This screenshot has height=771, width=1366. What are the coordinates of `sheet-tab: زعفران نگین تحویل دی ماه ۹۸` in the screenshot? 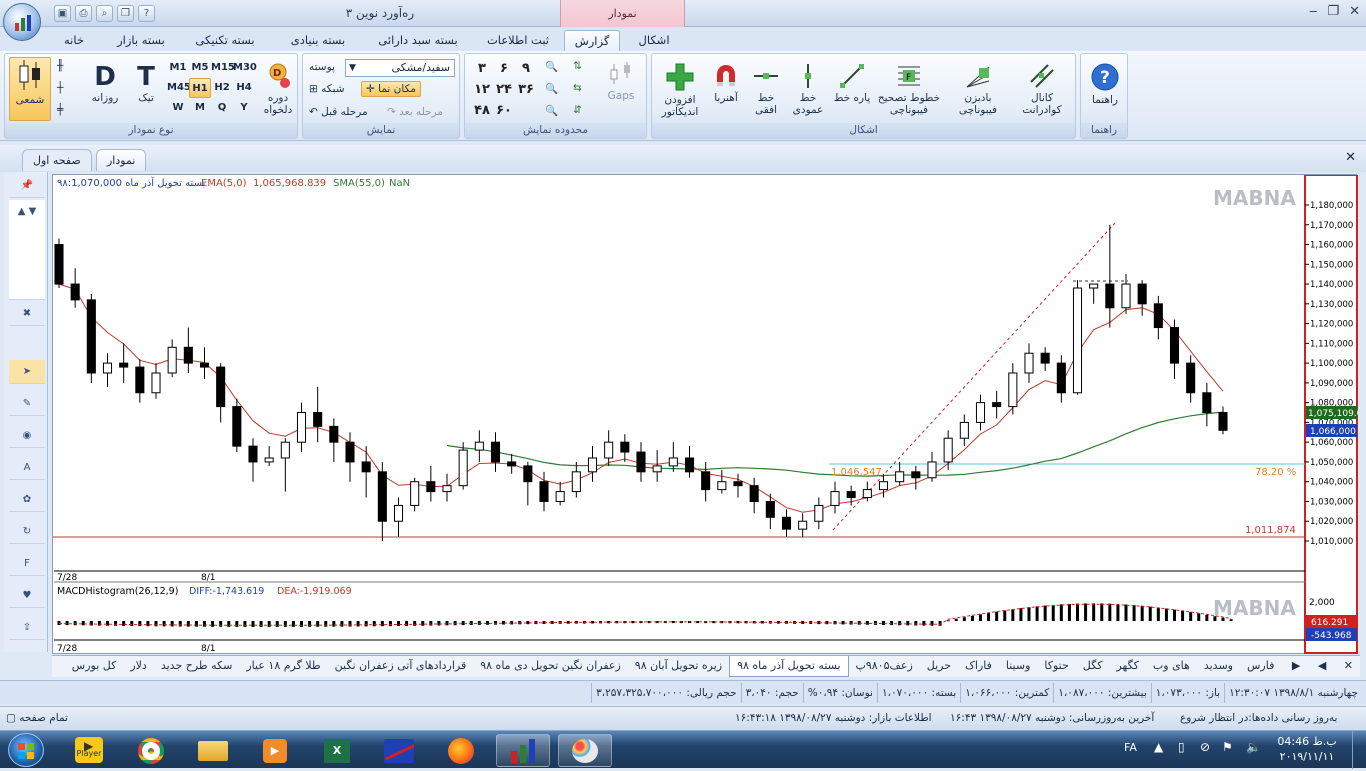 It's located at (550, 666).